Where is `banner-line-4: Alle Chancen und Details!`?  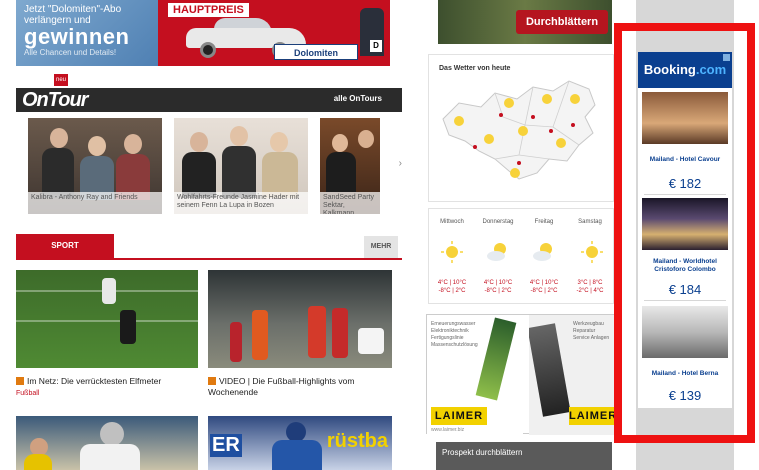 banner-line-4: Alle Chancen und Details! is located at coordinates (70, 52).